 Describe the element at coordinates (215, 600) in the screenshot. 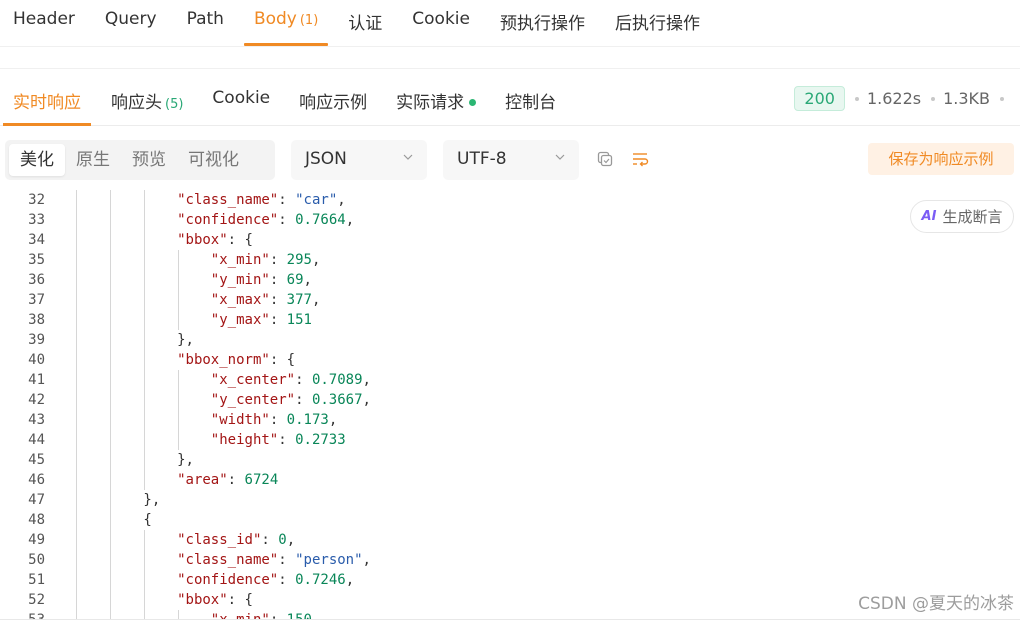

I see `code-text: "bbox": {` at that location.